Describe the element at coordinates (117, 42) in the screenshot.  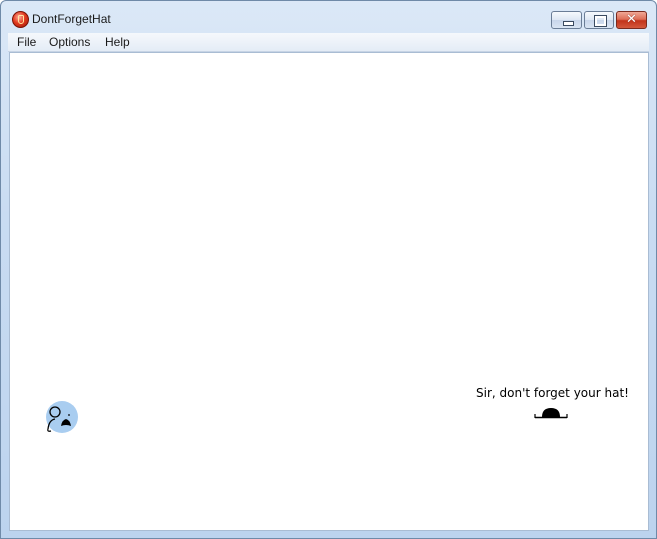
I see `menu-help: Help` at that location.